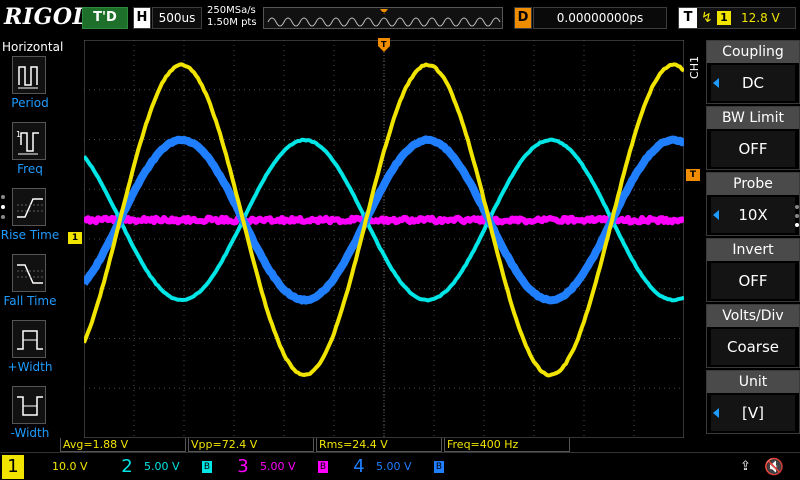 This screenshot has height=480, width=800. I want to click on channel-menu-tag: CH1, so click(695, 67).